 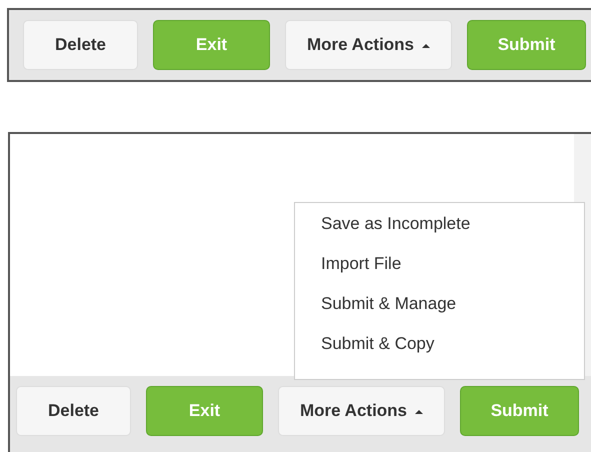 What do you see at coordinates (452, 224) in the screenshot?
I see `menu-item: Save as Incomplete` at bounding box center [452, 224].